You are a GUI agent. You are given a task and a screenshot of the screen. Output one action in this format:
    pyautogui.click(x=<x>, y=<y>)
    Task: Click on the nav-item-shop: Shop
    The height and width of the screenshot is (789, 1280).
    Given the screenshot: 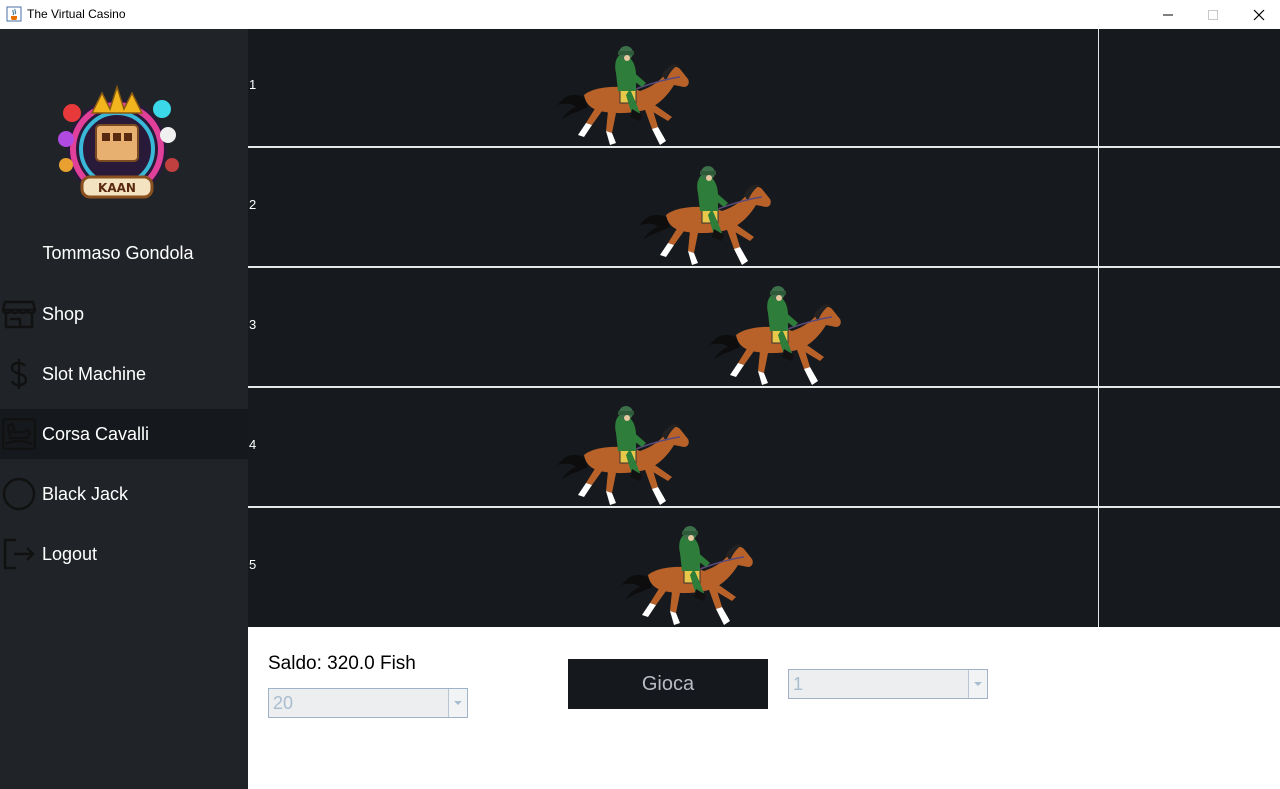 What is the action you would take?
    pyautogui.click(x=124, y=314)
    